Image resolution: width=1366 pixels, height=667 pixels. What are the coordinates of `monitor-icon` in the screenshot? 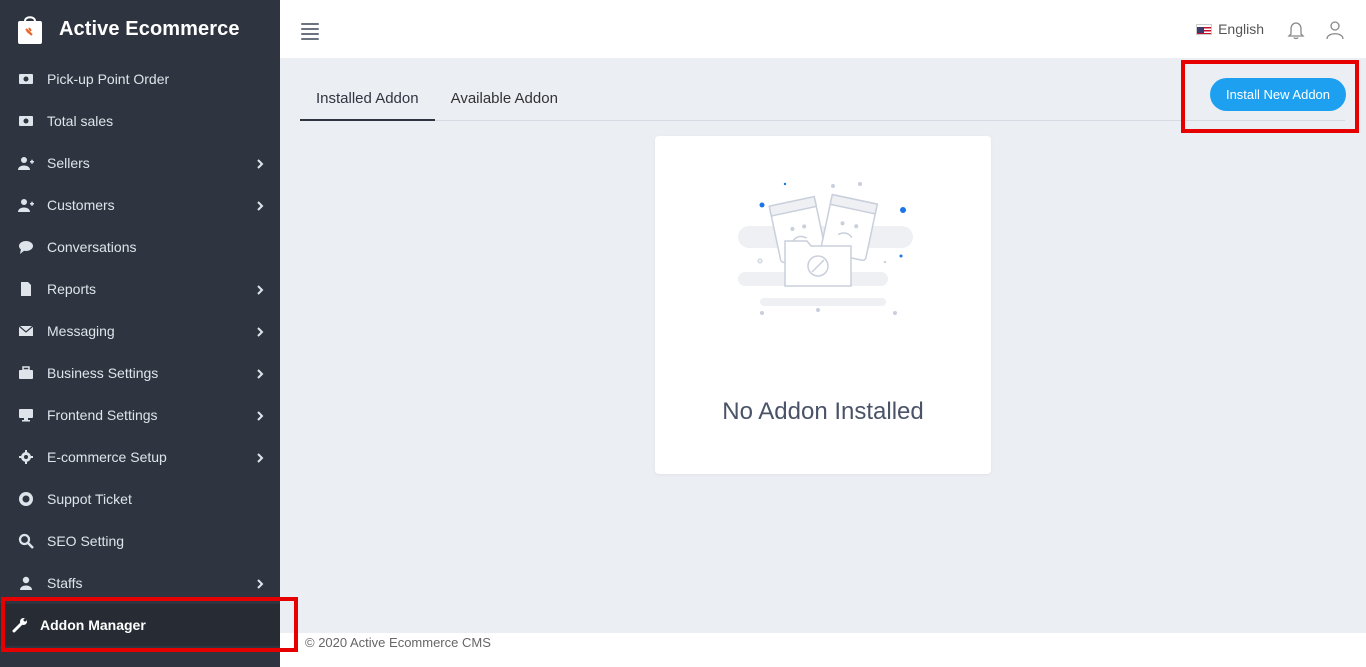 It's located at (26, 415).